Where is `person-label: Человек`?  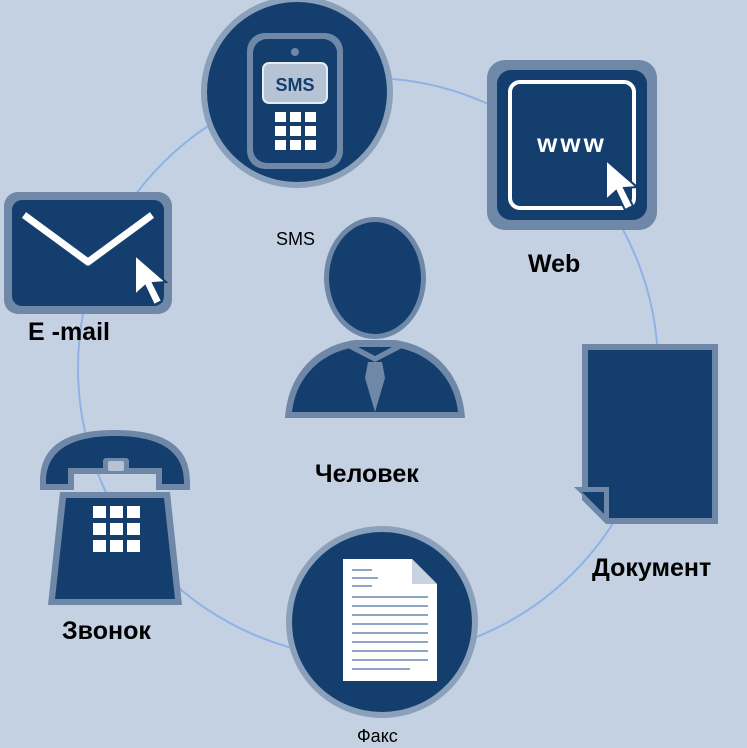
person-label: Человек is located at coordinates (367, 474).